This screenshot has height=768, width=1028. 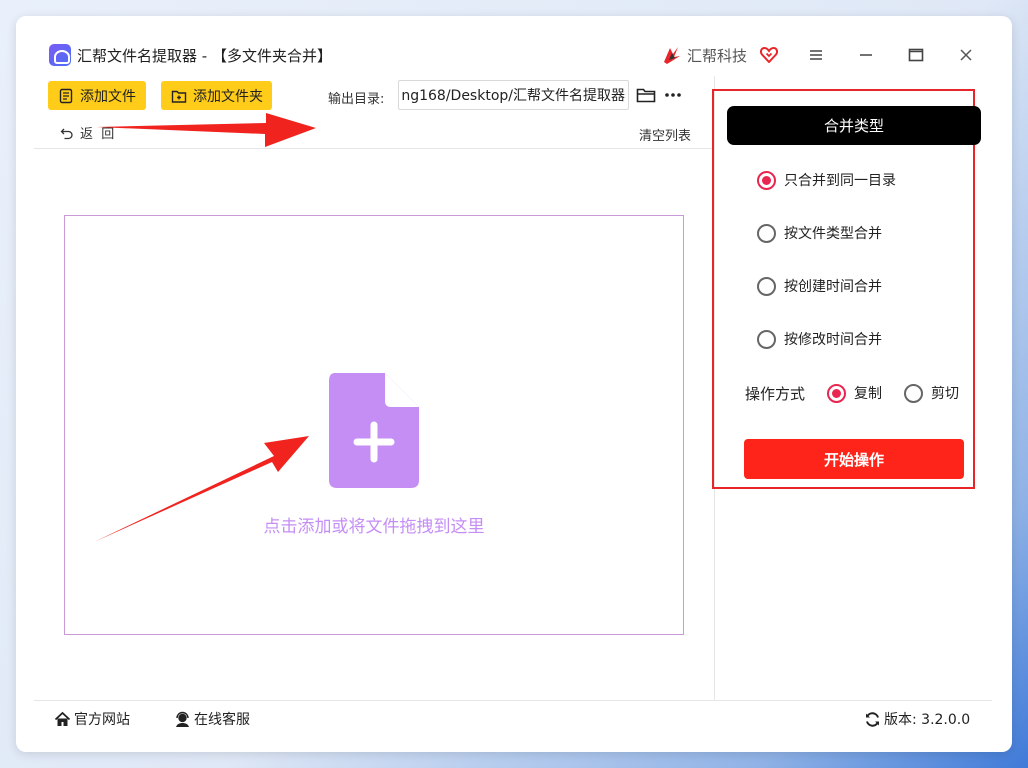 I want to click on official-website-label: 官方网站, so click(x=102, y=720).